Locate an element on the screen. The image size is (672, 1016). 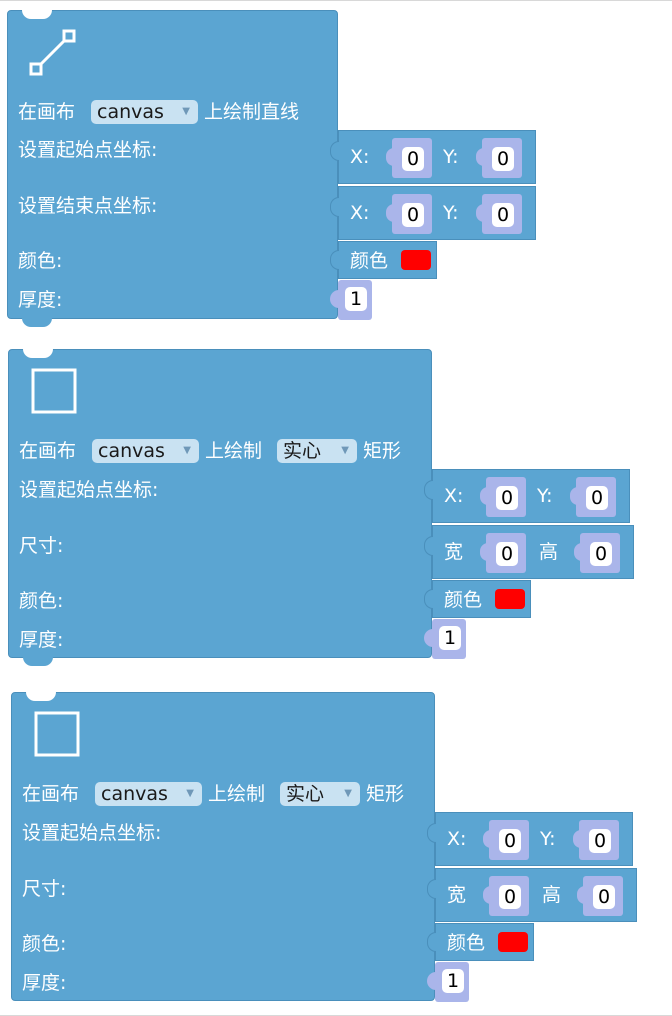
end-y-input: 0 is located at coordinates (503, 215).